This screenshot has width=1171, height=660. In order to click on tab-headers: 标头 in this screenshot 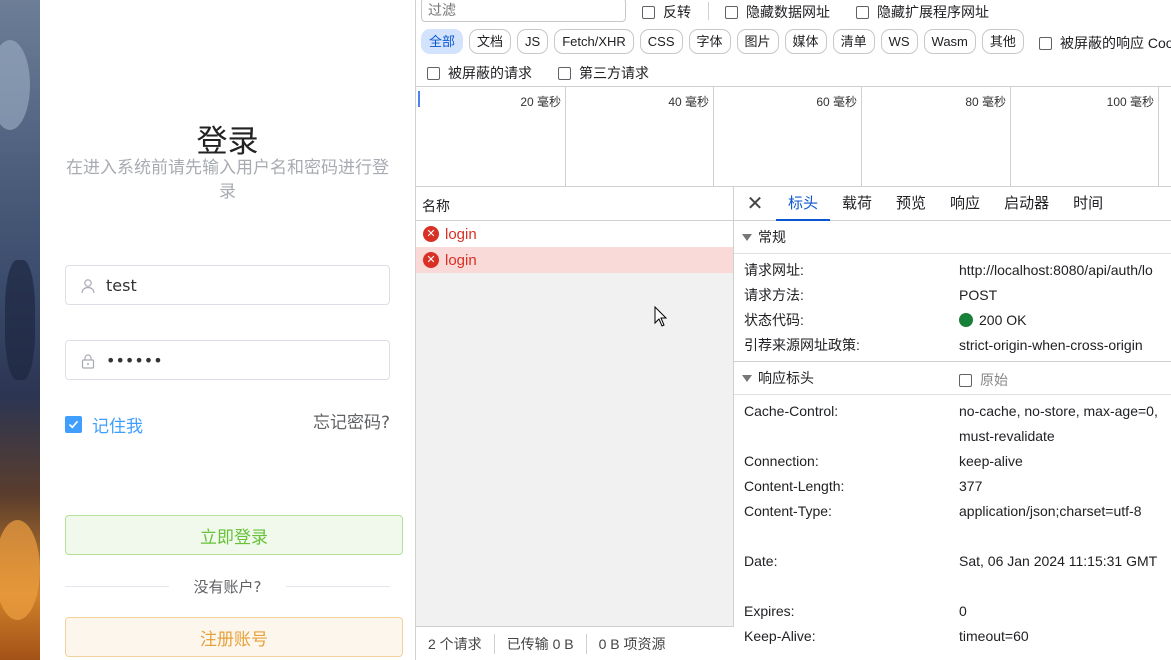, I will do `click(803, 204)`.